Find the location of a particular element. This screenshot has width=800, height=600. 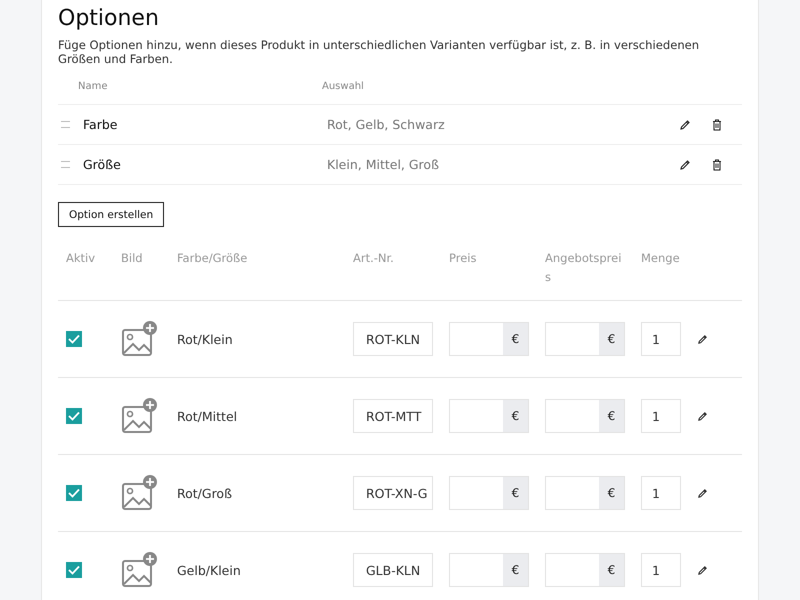

variant-name: Gelb/Klein is located at coordinates (209, 570).